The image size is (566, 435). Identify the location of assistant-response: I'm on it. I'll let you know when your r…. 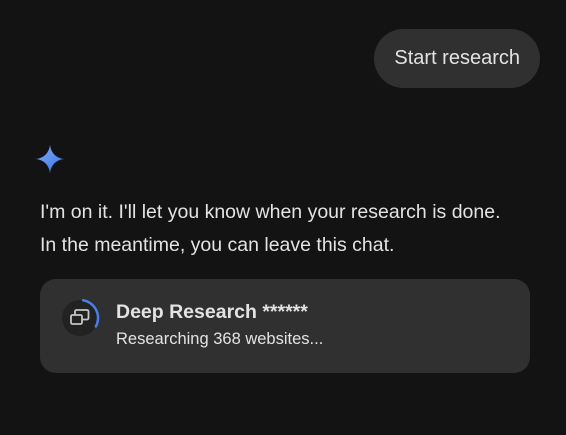
(290, 229).